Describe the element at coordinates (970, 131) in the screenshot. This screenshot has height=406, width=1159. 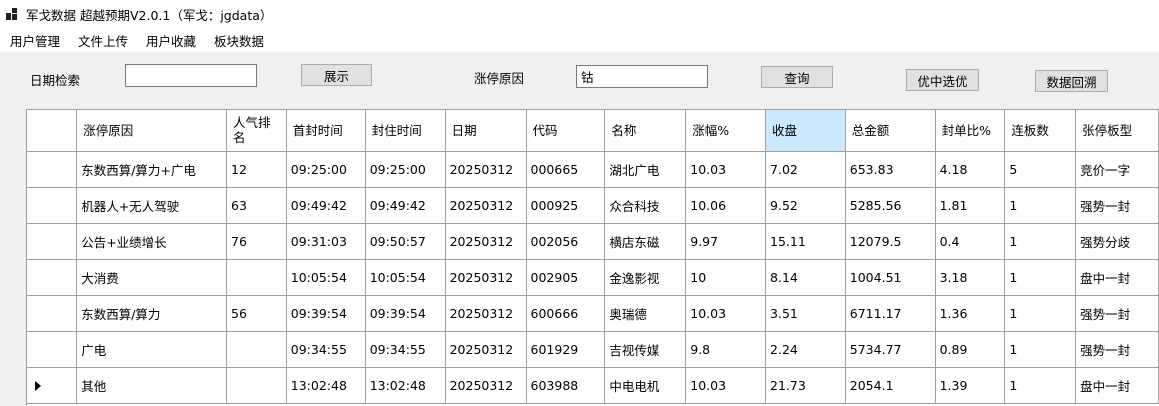
I see `column-header: 封单比%` at that location.